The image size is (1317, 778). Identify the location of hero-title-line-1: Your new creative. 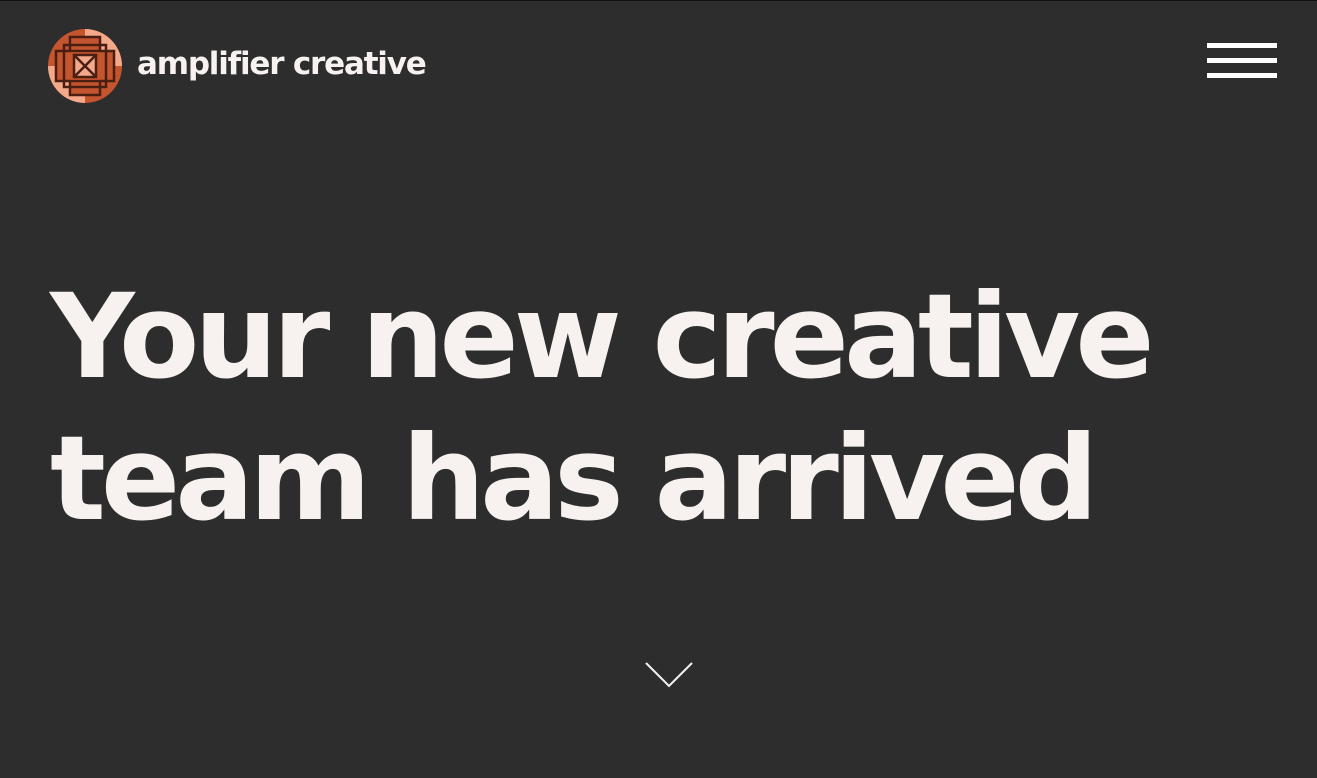
(602, 336).